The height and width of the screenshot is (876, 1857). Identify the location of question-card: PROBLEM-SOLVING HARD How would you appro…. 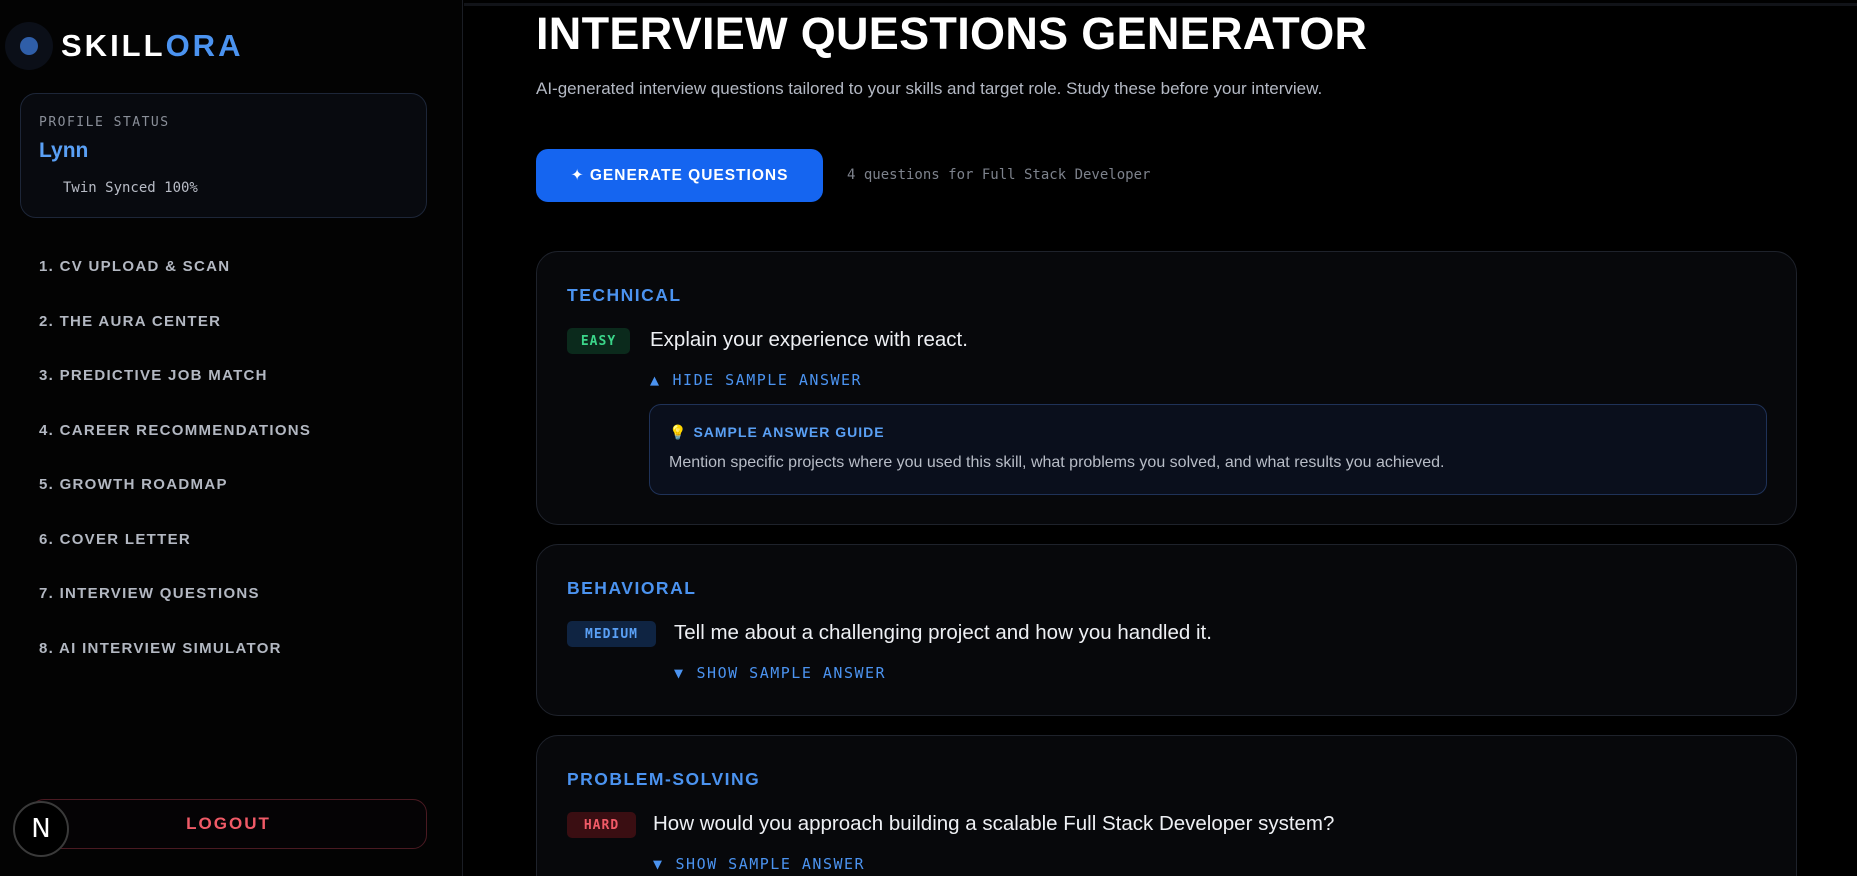
(1166, 805).